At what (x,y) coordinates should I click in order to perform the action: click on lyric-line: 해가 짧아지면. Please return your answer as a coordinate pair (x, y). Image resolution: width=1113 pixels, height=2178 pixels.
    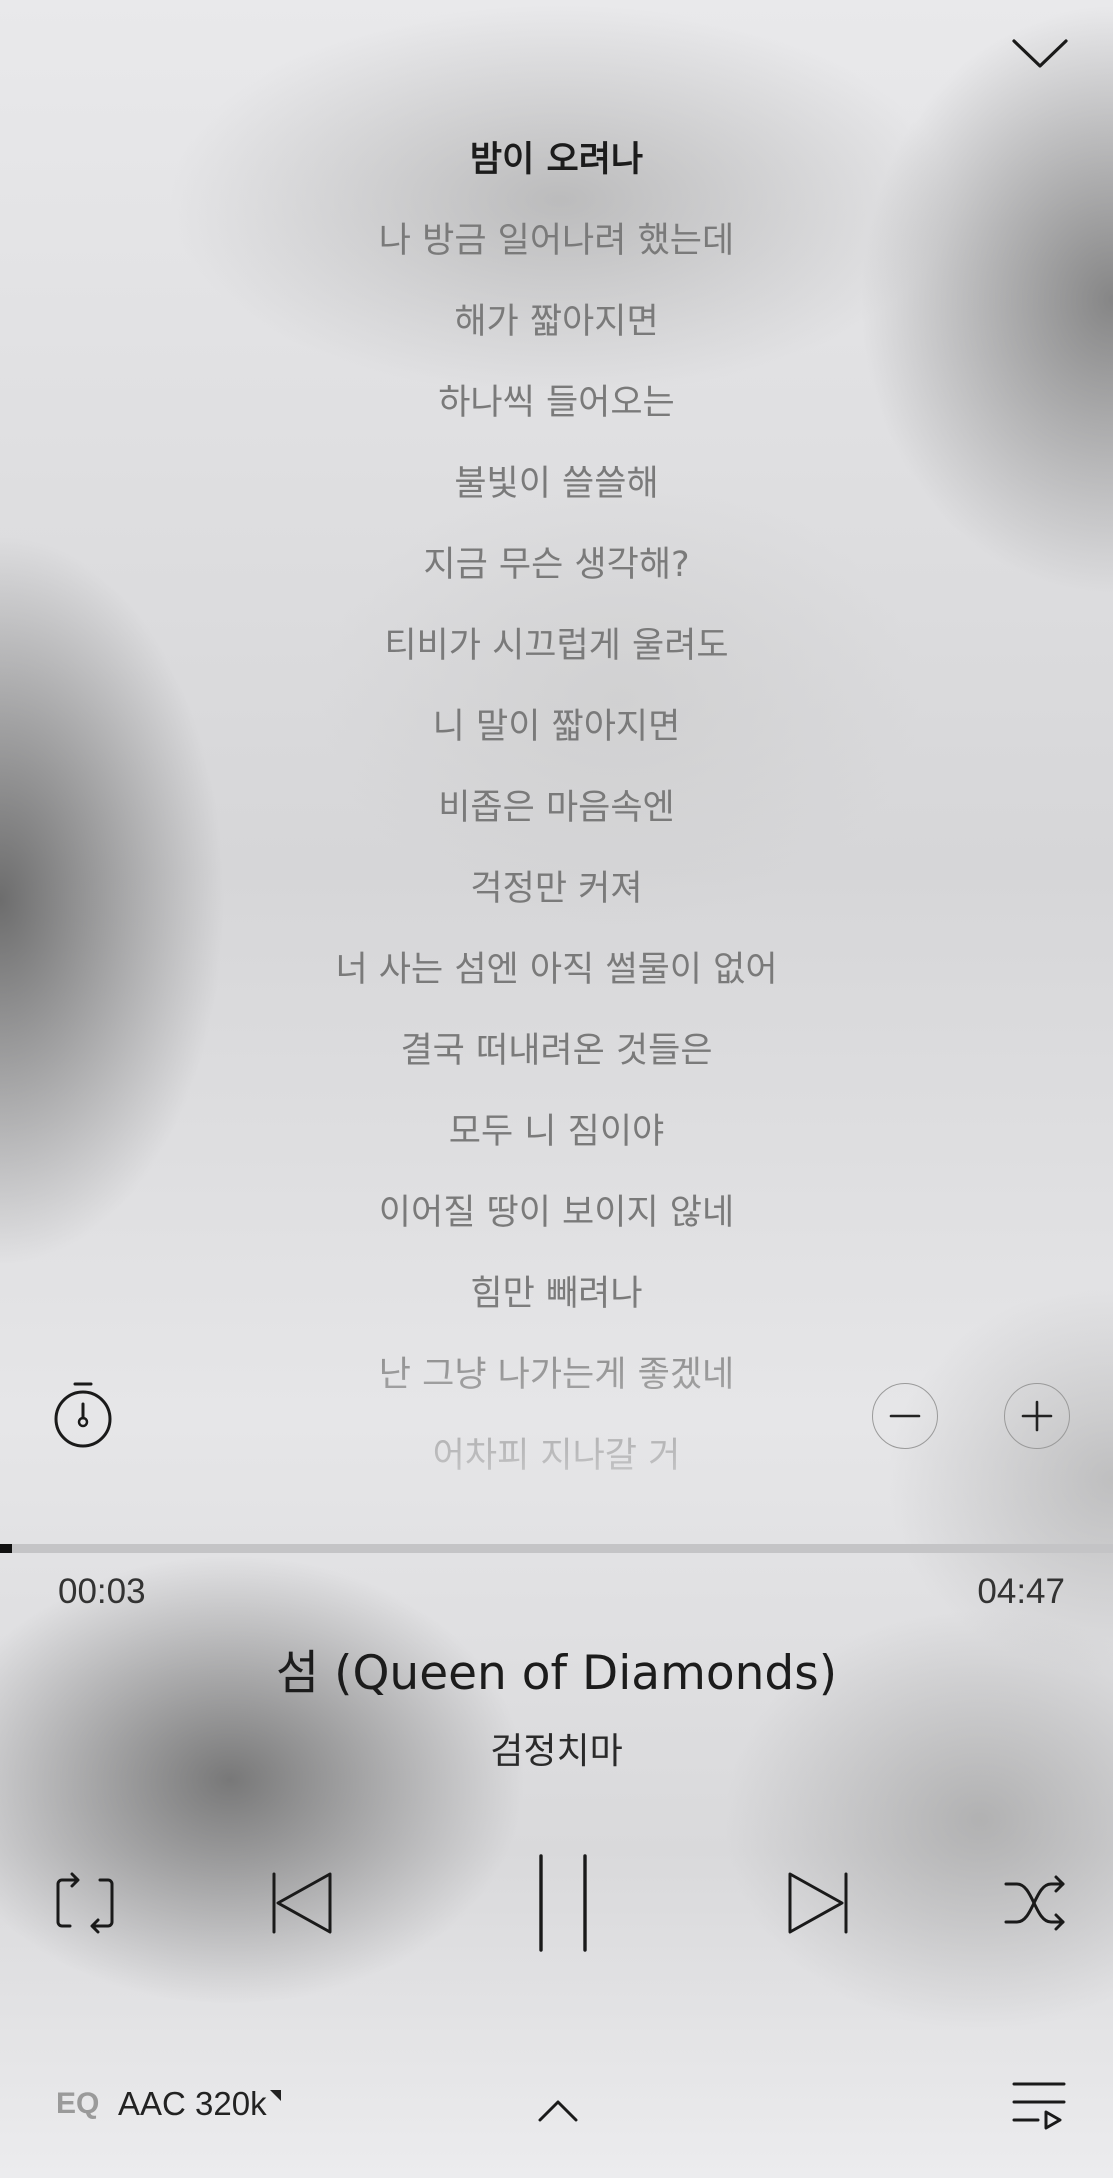
    Looking at the image, I should click on (556, 322).